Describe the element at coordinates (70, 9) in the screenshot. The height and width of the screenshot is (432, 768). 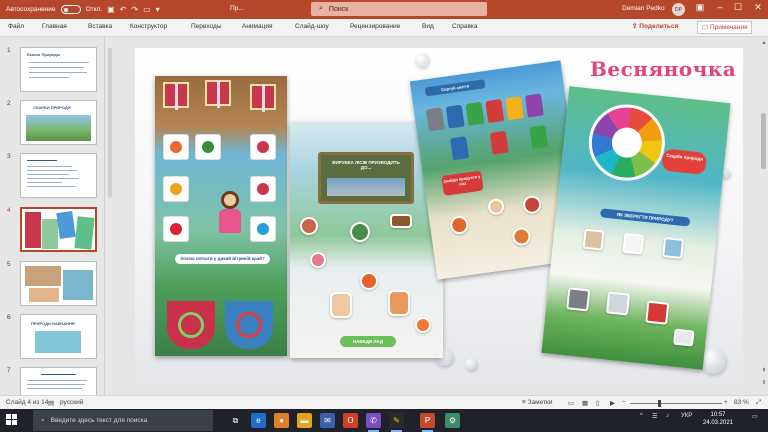
I see `autosave-toggle` at that location.